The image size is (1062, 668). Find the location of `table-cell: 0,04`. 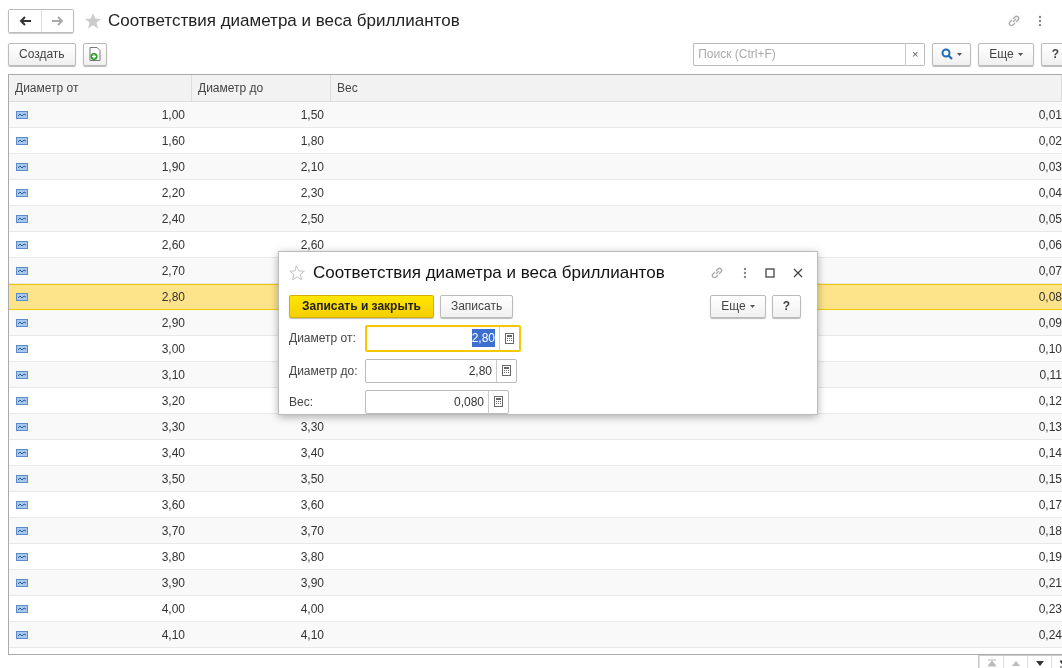

table-cell: 0,04 is located at coordinates (1050, 192).